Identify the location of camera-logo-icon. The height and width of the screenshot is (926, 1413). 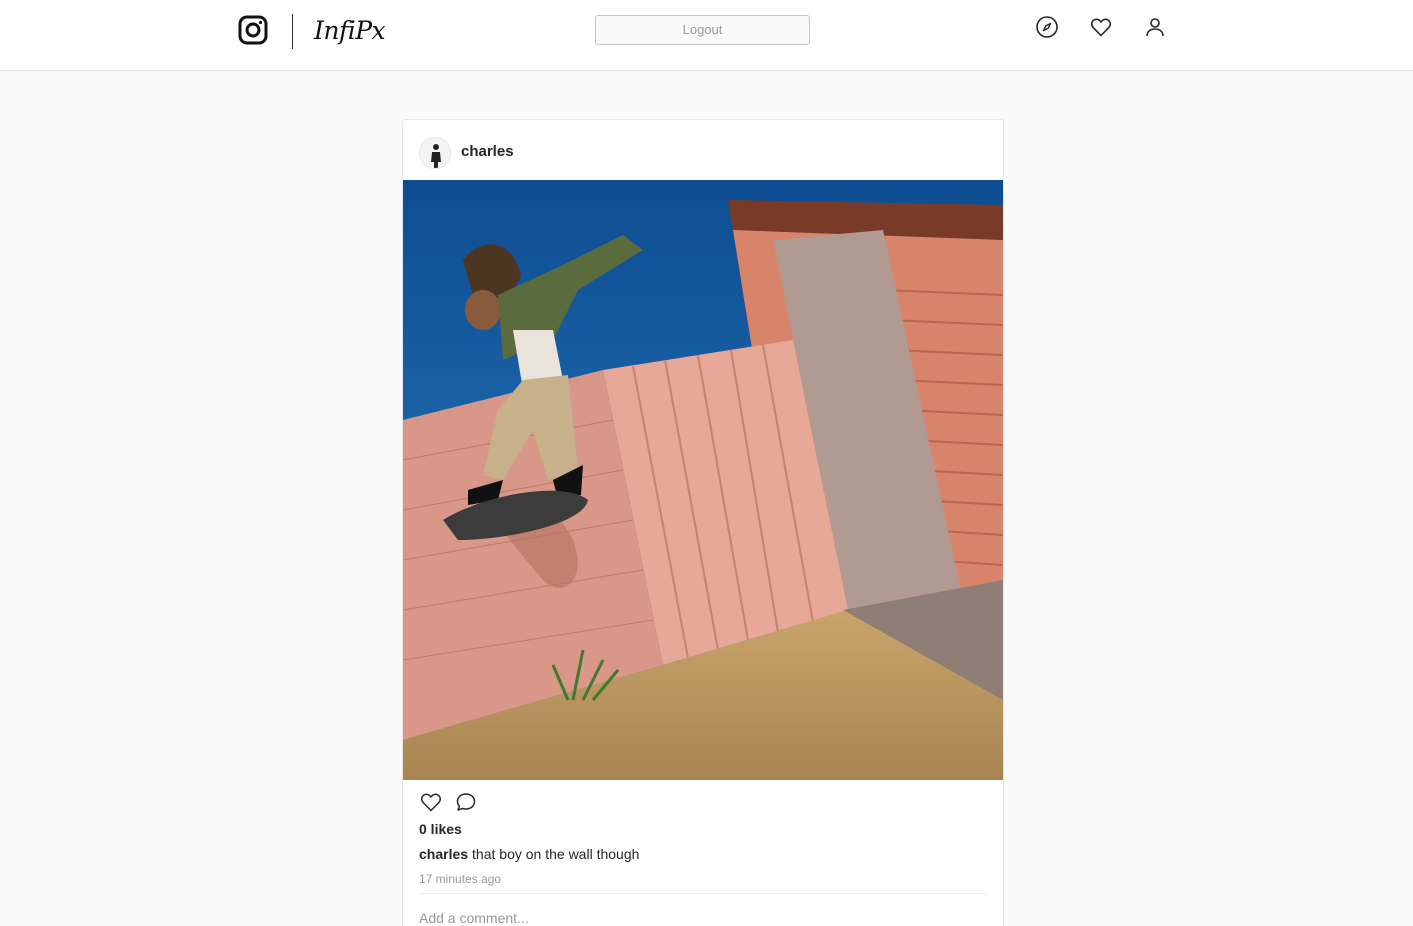
(253, 30).